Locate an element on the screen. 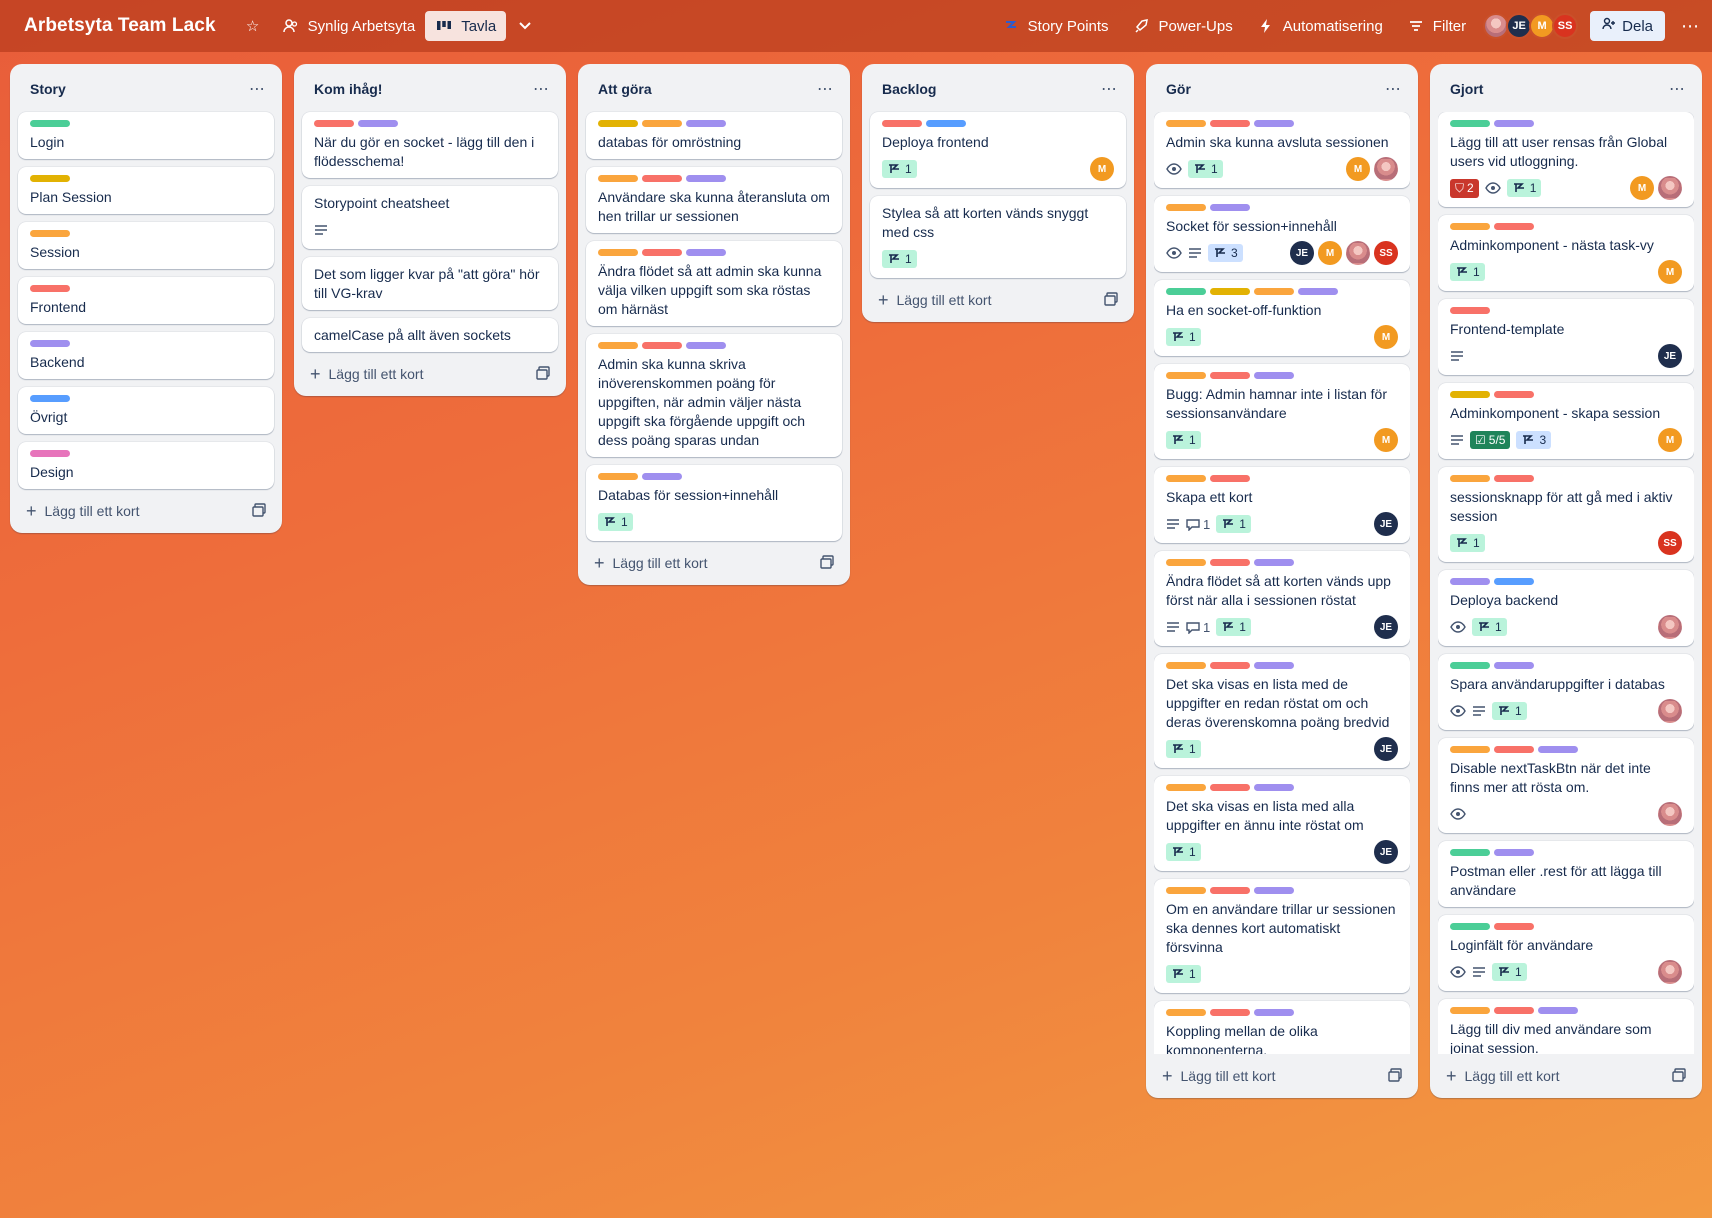 This screenshot has height=1218, width=1712. filter-button: Filter is located at coordinates (1436, 26).